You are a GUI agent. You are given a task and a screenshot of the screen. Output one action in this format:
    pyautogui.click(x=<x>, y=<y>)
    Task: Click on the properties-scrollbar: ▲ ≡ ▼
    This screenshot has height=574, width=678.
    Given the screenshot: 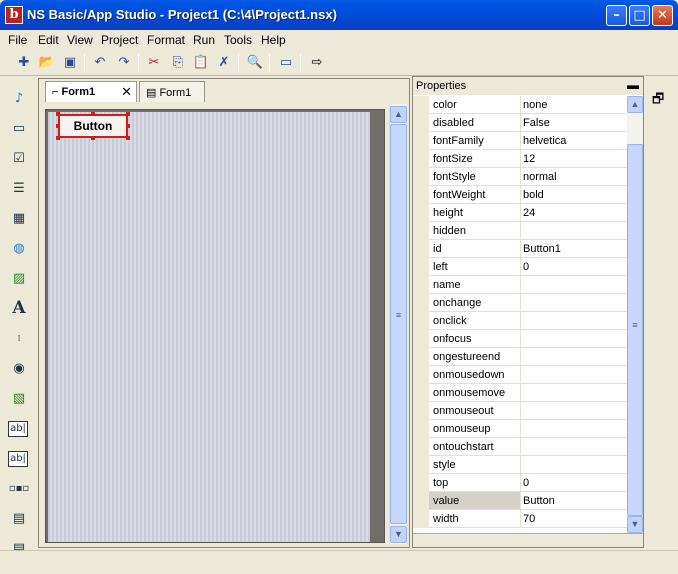 What is the action you would take?
    pyautogui.click(x=635, y=314)
    